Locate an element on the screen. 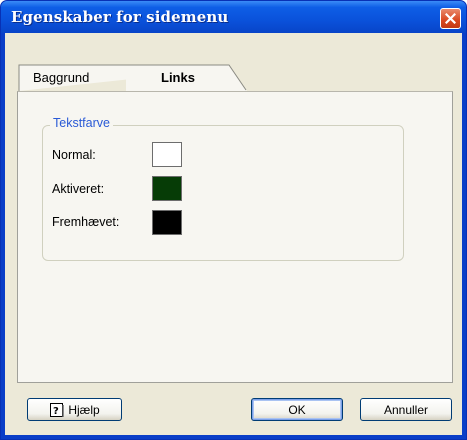 The image size is (467, 440). help-button: ? Hjælp is located at coordinates (74, 409).